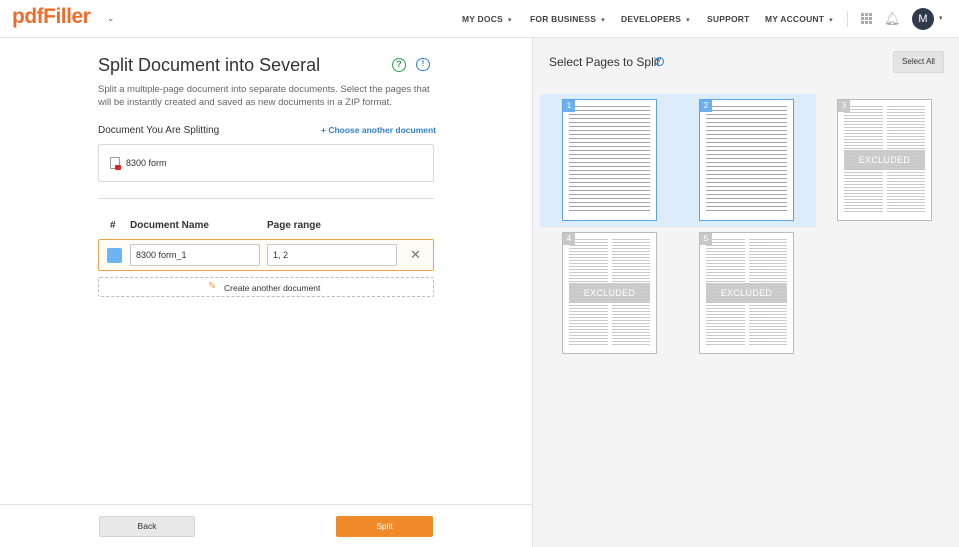  What do you see at coordinates (487, 19) in the screenshot?
I see `nav-my-docs: MY DOCS ▾` at bounding box center [487, 19].